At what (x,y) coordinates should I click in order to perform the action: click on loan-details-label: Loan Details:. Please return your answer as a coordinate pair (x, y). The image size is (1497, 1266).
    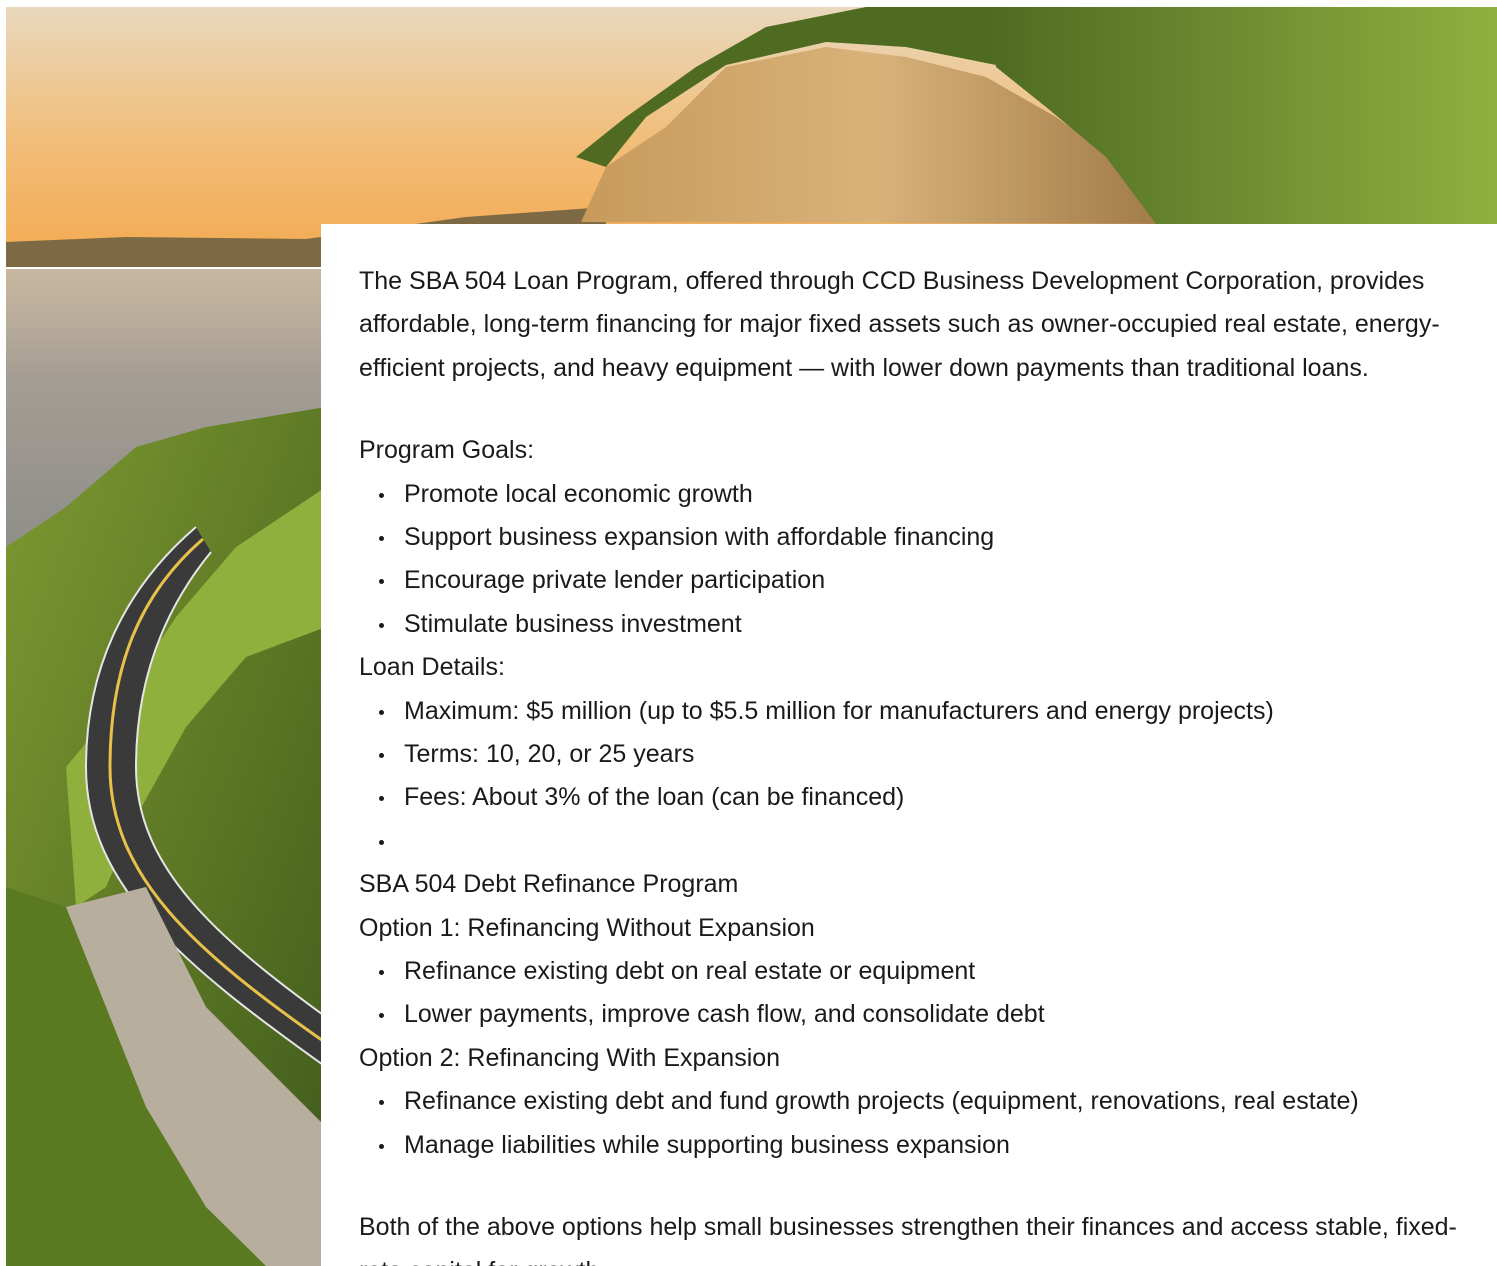
    Looking at the image, I should click on (432, 667).